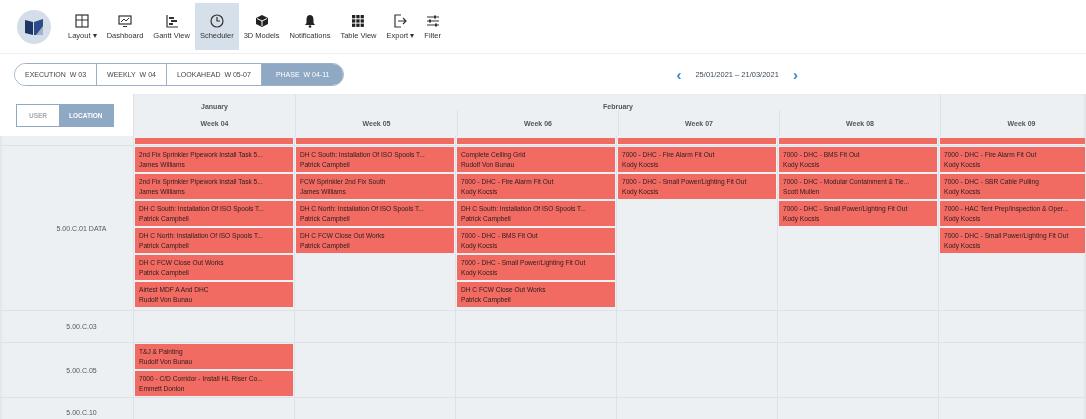  I want to click on grid-icon, so click(358, 20).